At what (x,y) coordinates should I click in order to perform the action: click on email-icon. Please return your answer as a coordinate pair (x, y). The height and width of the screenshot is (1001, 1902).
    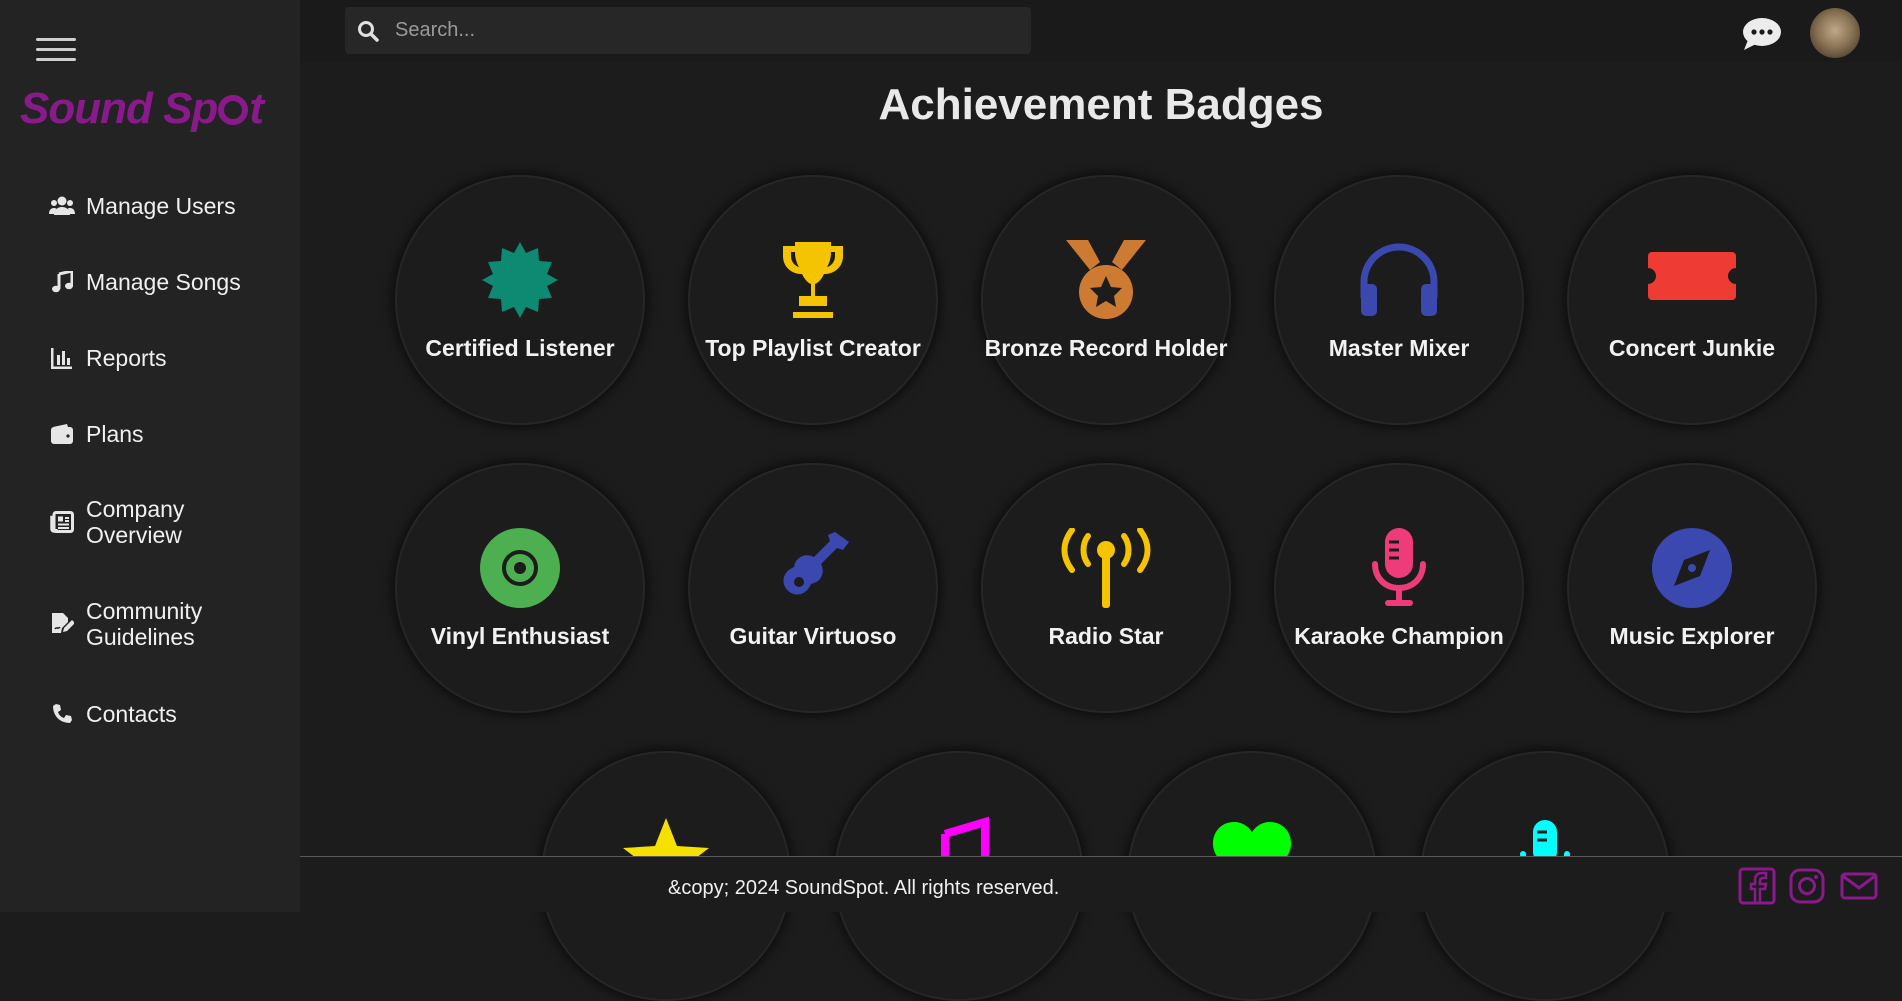
    Looking at the image, I should click on (1859, 886).